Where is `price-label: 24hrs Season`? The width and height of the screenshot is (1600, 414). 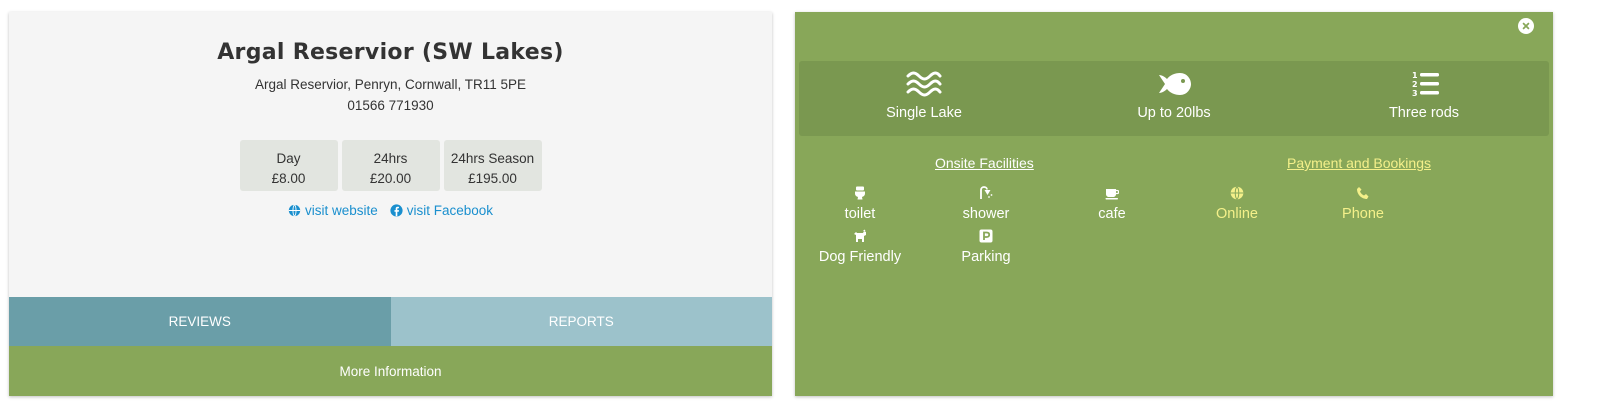
price-label: 24hrs Season is located at coordinates (492, 158).